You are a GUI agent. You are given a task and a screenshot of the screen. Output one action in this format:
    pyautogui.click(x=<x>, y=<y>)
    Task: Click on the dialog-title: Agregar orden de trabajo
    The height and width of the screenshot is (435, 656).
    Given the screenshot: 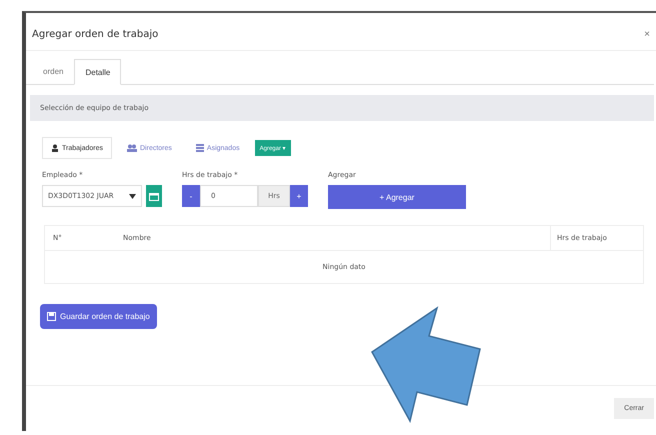 What is the action you would take?
    pyautogui.click(x=95, y=34)
    